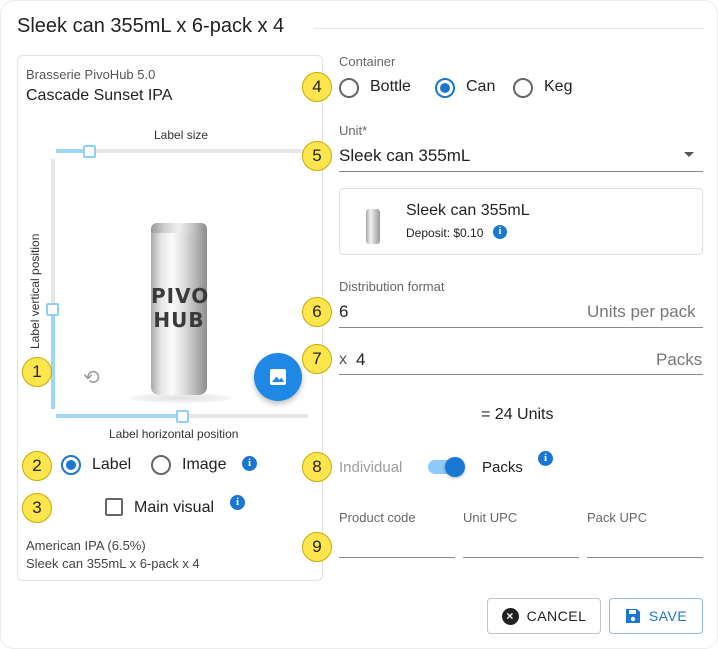 The width and height of the screenshot is (718, 649). What do you see at coordinates (86, 545) in the screenshot?
I see `description-style: American IPA (6.5%)` at bounding box center [86, 545].